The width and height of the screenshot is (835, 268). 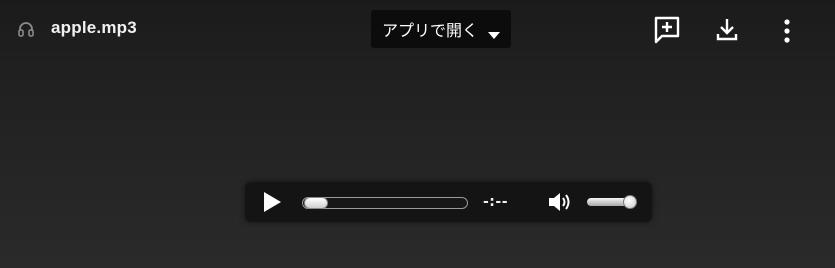 I want to click on more-options-button, so click(x=787, y=29).